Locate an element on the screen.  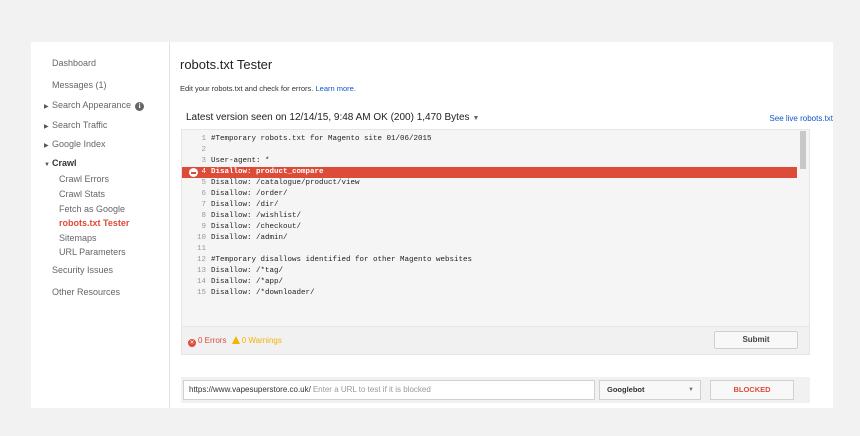
line-text: User-agent: * is located at coordinates (240, 161).